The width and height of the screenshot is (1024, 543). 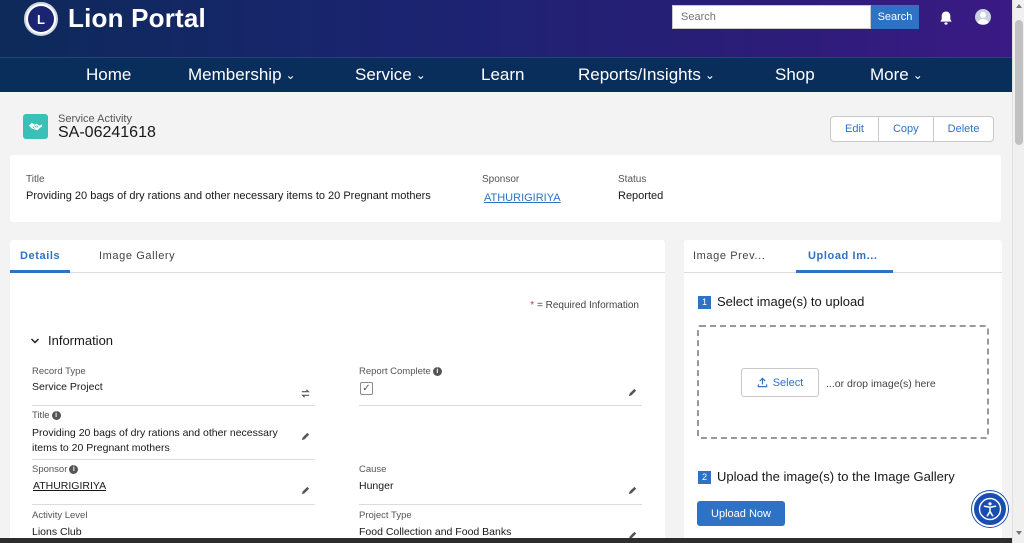 What do you see at coordinates (855, 129) in the screenshot?
I see `edit-button: Edit` at bounding box center [855, 129].